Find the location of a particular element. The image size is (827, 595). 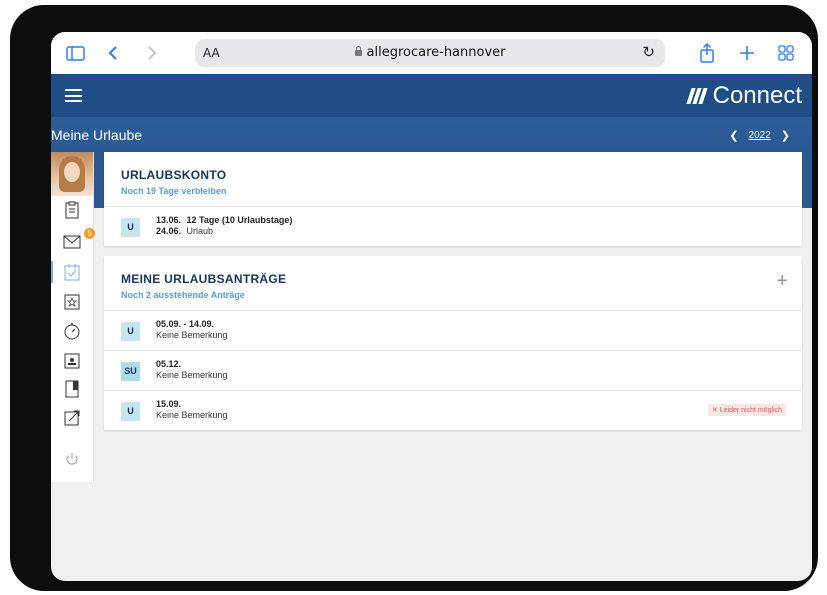

request-dates: 15.09. is located at coordinates (169, 404).